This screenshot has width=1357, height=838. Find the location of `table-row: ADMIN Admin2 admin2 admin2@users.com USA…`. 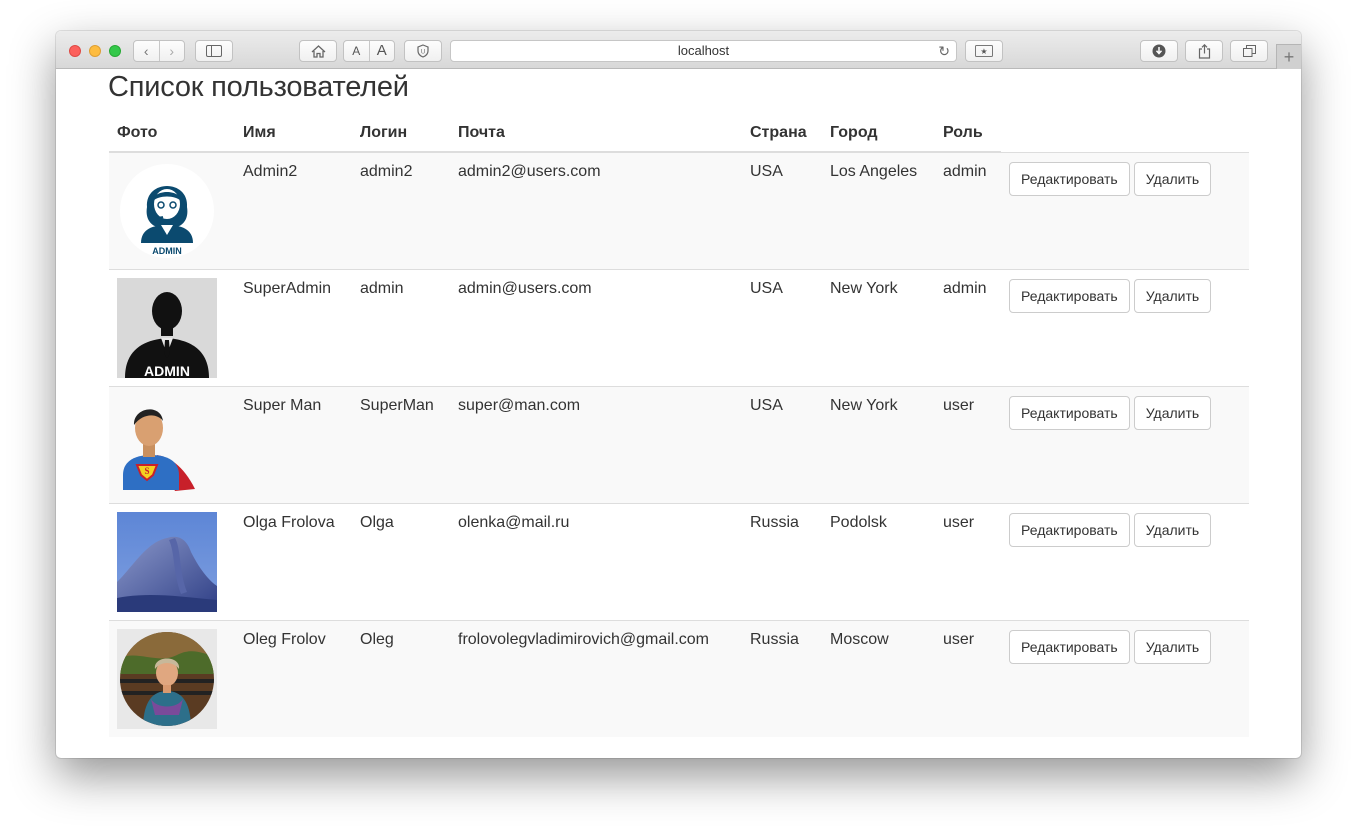

table-row: ADMIN Admin2 admin2 admin2@users.com USA… is located at coordinates (679, 210).